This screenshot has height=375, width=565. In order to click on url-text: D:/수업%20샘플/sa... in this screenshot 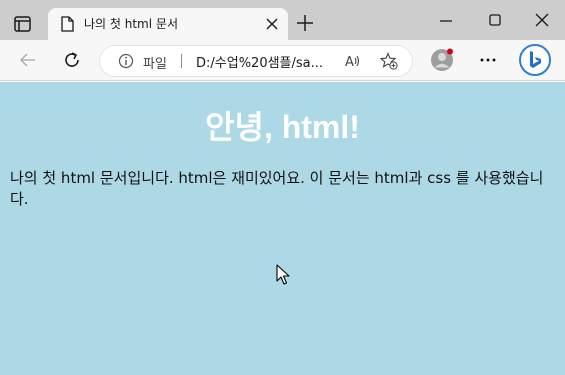, I will do `click(259, 61)`.